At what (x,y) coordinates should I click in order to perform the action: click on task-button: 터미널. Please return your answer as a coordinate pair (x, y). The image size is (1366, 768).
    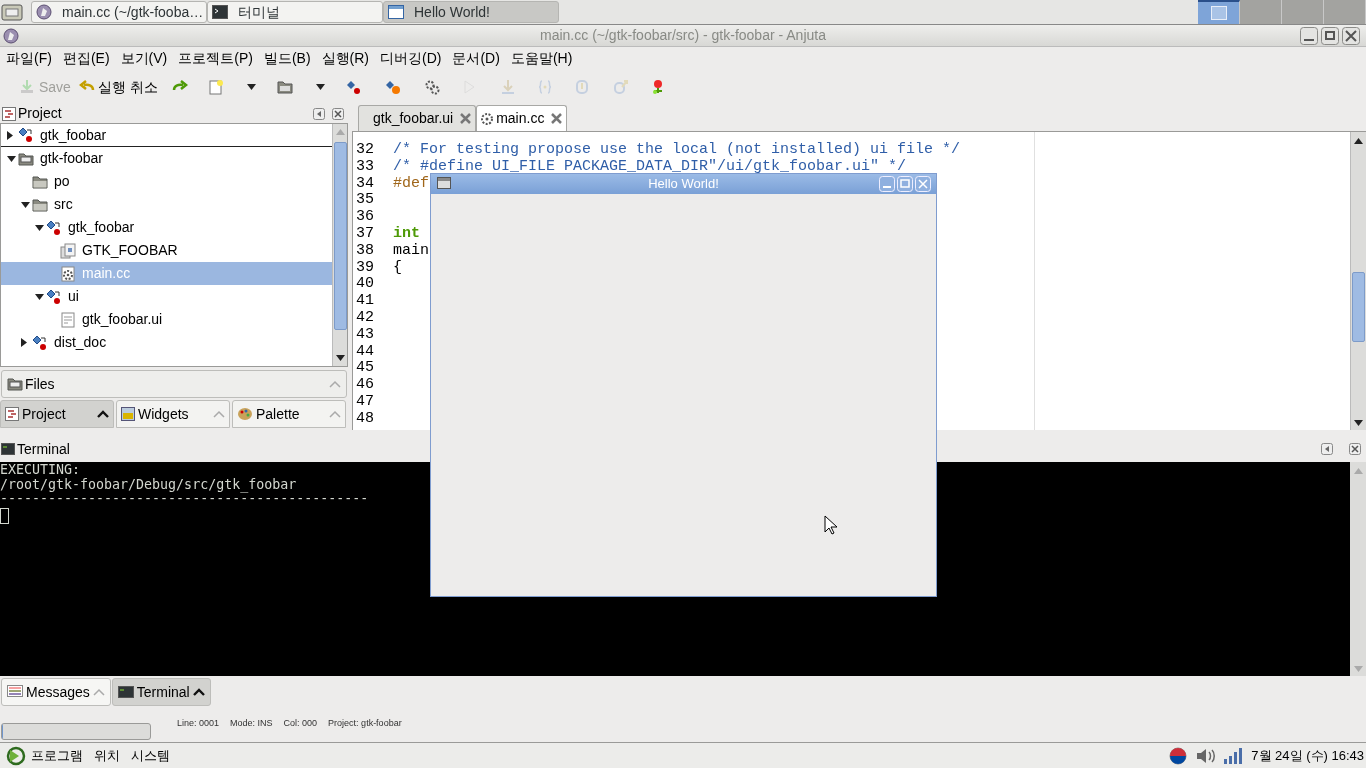
    Looking at the image, I should click on (295, 12).